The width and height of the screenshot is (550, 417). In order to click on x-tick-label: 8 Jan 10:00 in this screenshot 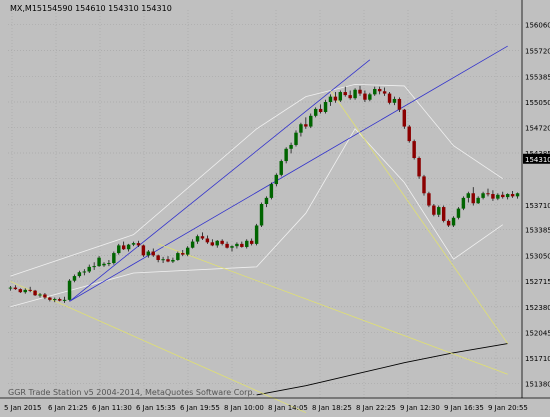, I will do `click(244, 408)`.